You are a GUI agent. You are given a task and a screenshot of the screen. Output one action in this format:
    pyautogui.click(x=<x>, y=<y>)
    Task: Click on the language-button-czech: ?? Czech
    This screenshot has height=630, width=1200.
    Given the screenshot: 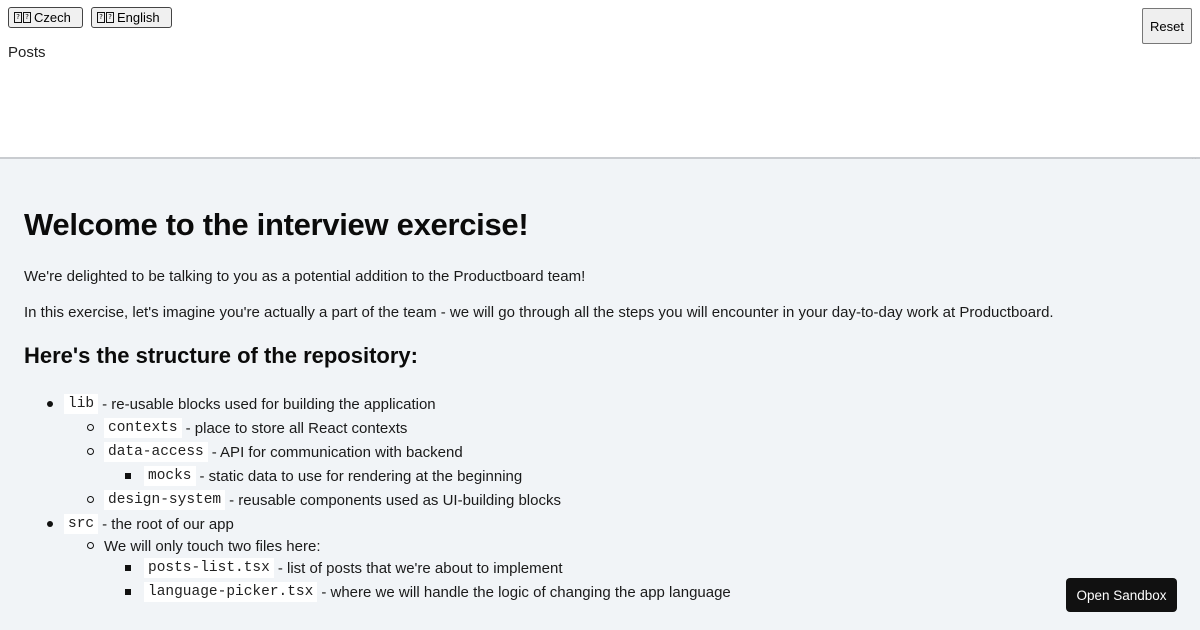 What is the action you would take?
    pyautogui.click(x=45, y=17)
    